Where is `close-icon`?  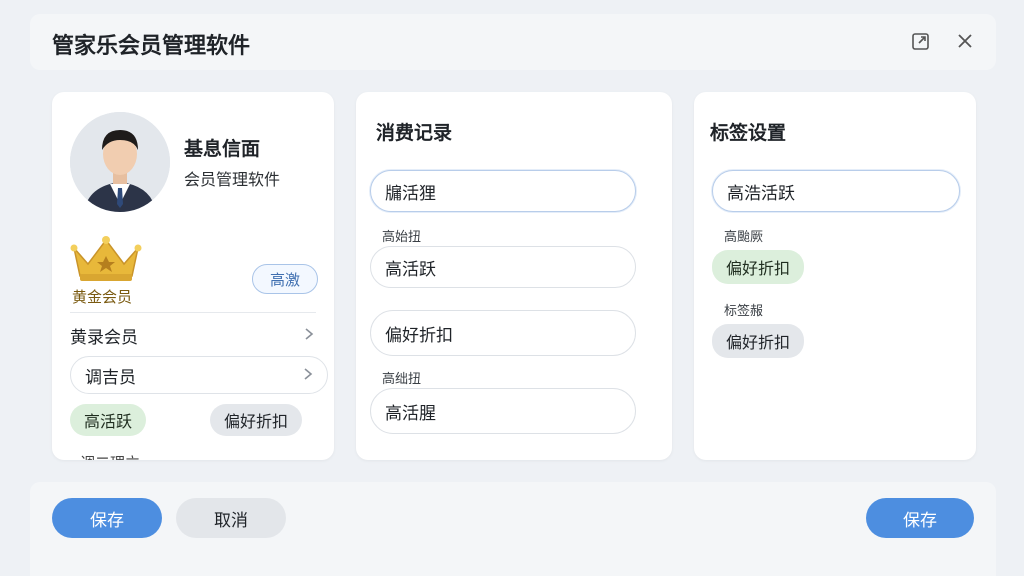
close-icon is located at coordinates (965, 41).